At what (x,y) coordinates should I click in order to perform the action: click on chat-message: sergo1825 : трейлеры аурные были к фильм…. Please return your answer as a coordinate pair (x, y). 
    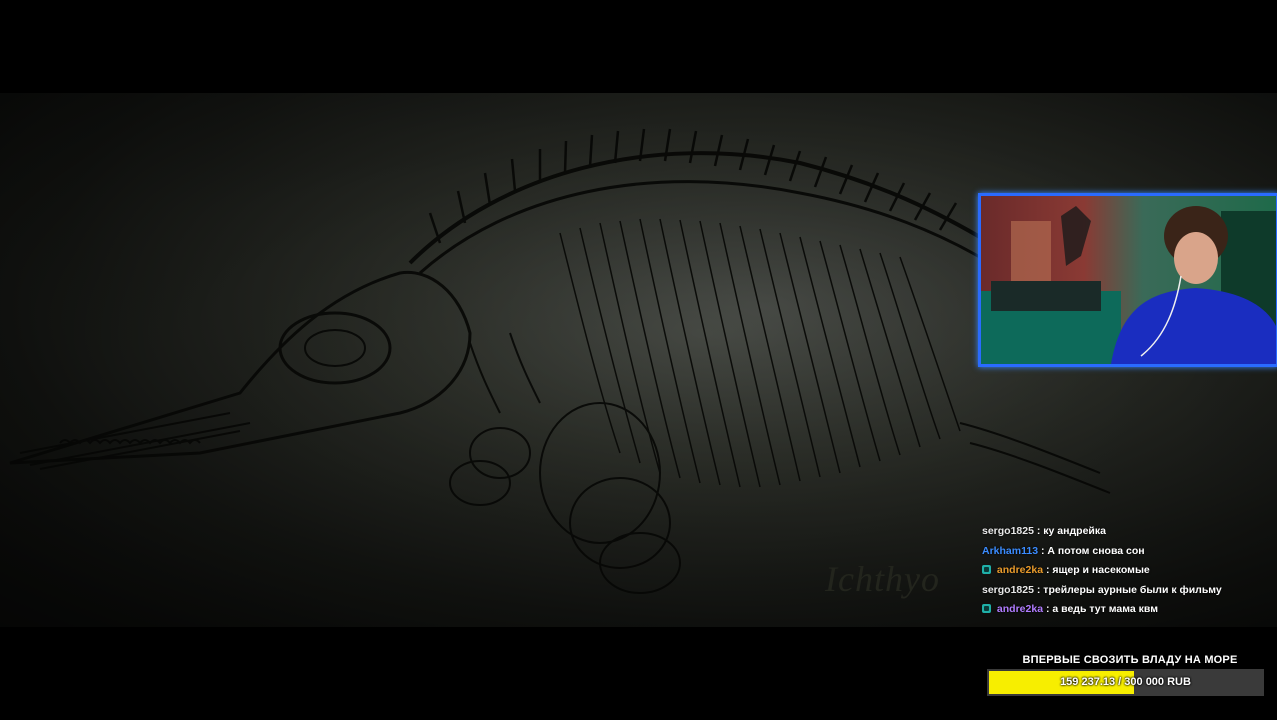
    Looking at the image, I should click on (1127, 591).